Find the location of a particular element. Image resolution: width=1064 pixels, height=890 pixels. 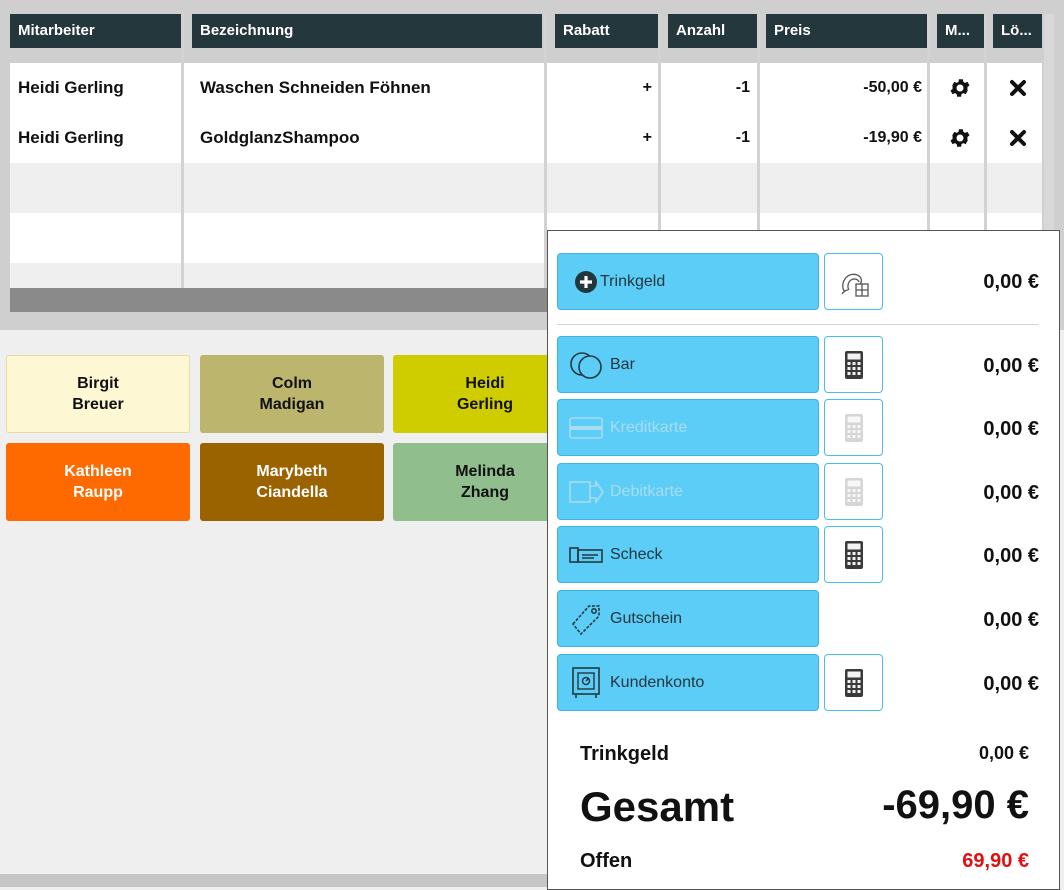

payment-kreditkarte-amount: 0,00 € is located at coordinates (1011, 429).